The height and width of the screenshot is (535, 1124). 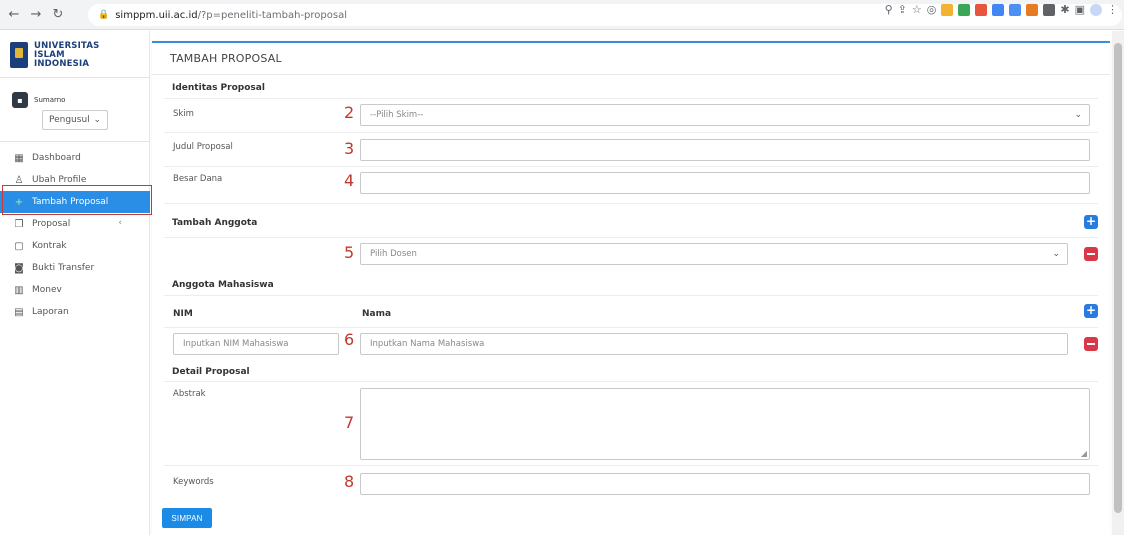 I want to click on page-scrollbar, so click(x=1118, y=283).